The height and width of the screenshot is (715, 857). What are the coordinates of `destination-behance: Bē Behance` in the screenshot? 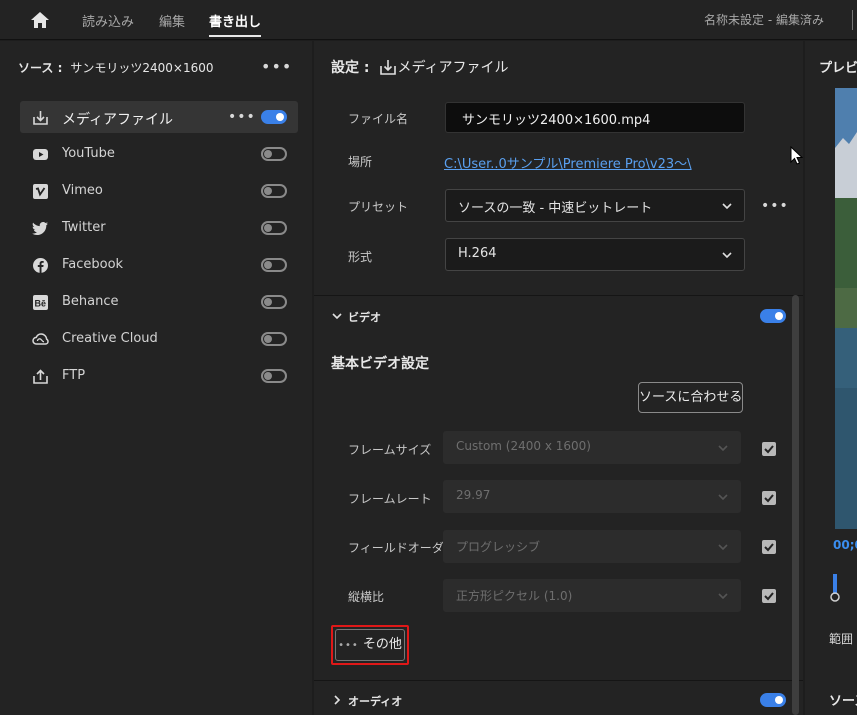 It's located at (159, 302).